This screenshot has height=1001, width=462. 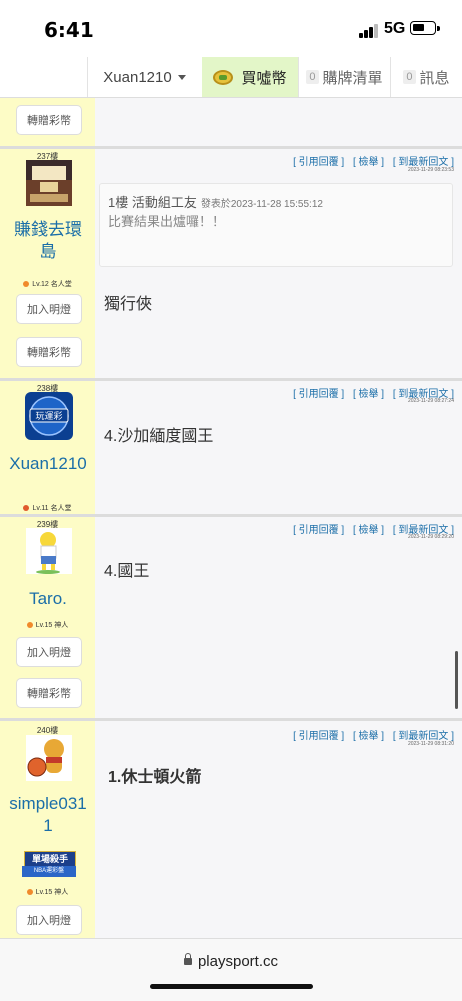 What do you see at coordinates (47, 263) in the screenshot?
I see `post-237-sidebar: 237樓 賺錢去環島 Lv.12 名人堂 加入明燈 轉贈彩幣` at bounding box center [47, 263].